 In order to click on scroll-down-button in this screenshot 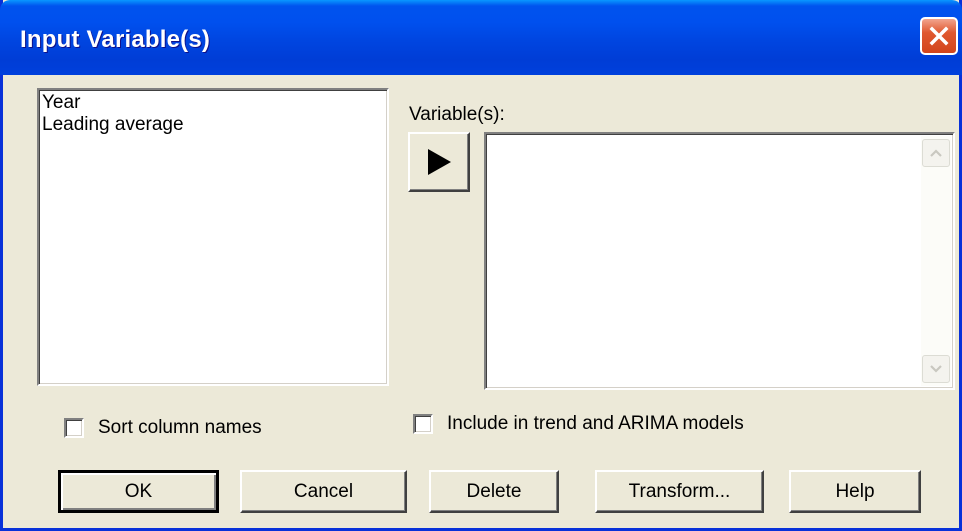, I will do `click(936, 369)`.